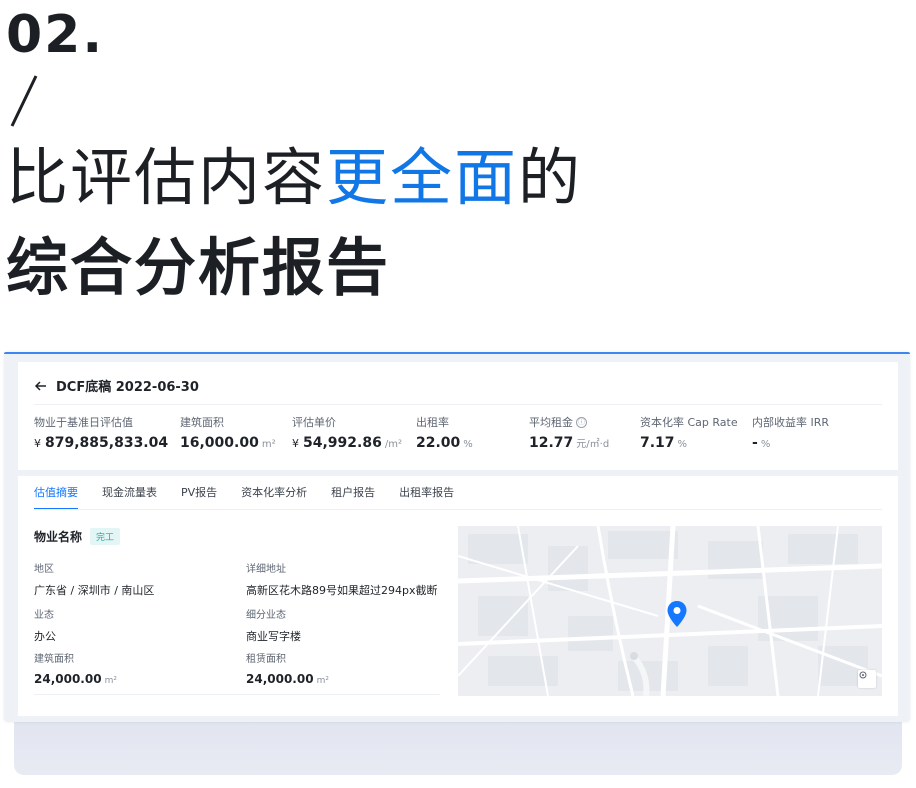  What do you see at coordinates (581, 422) in the screenshot?
I see `info-icon: ⓘ` at bounding box center [581, 422].